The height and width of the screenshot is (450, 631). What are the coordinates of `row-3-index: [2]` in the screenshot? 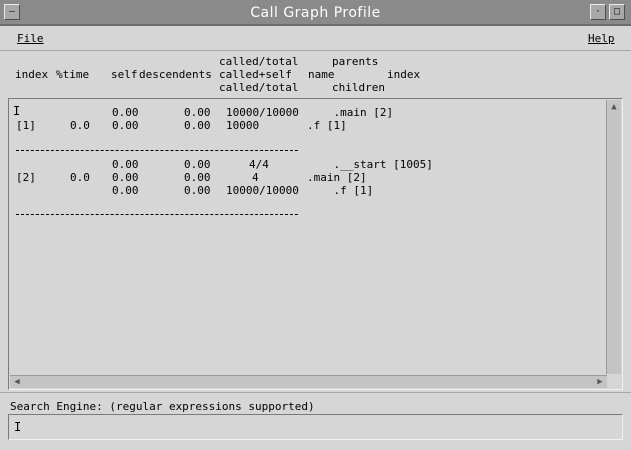 It's located at (26, 177).